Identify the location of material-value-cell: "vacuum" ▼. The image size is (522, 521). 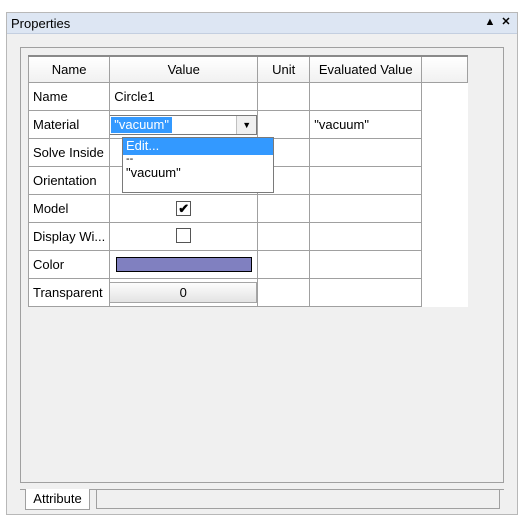
(184, 124).